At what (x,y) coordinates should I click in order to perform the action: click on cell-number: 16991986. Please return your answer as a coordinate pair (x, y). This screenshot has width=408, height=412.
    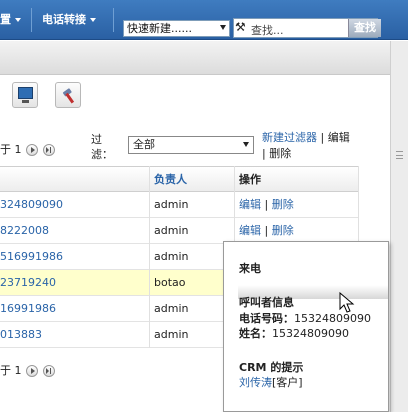
    Looking at the image, I should click on (28, 309).